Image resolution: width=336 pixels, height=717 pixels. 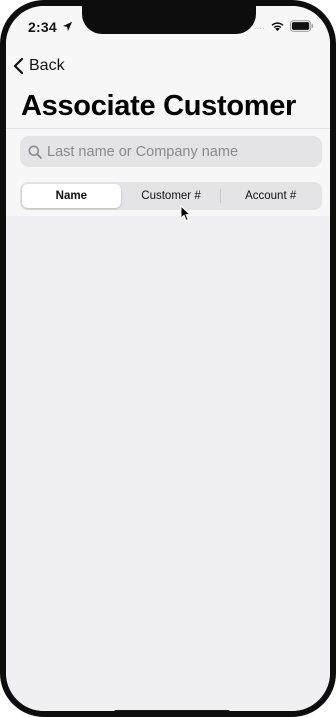 What do you see at coordinates (277, 27) in the screenshot?
I see `wifi-icon` at bounding box center [277, 27].